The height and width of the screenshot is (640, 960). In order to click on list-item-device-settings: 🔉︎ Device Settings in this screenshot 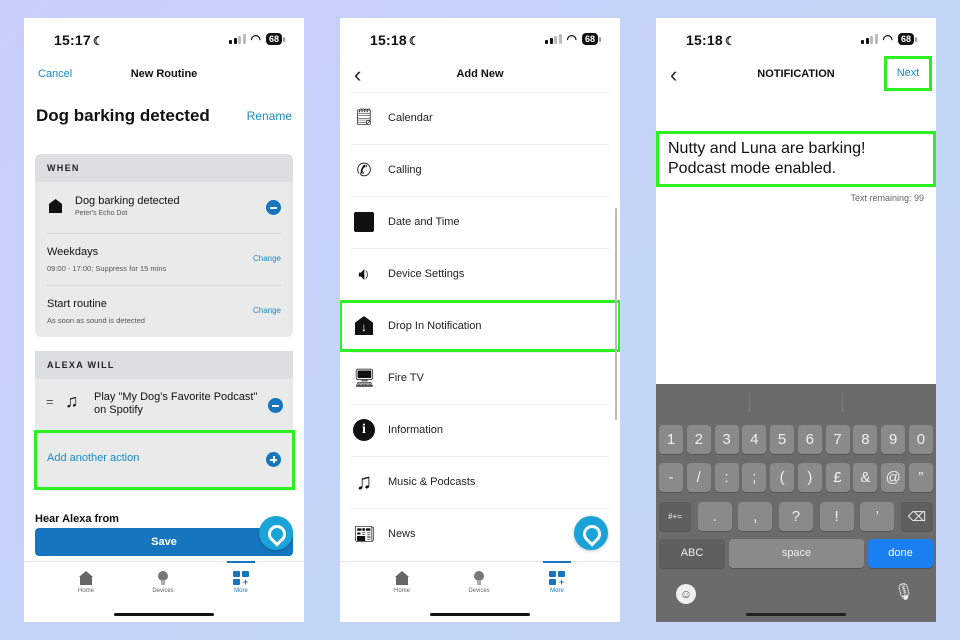, I will do `click(480, 274)`.